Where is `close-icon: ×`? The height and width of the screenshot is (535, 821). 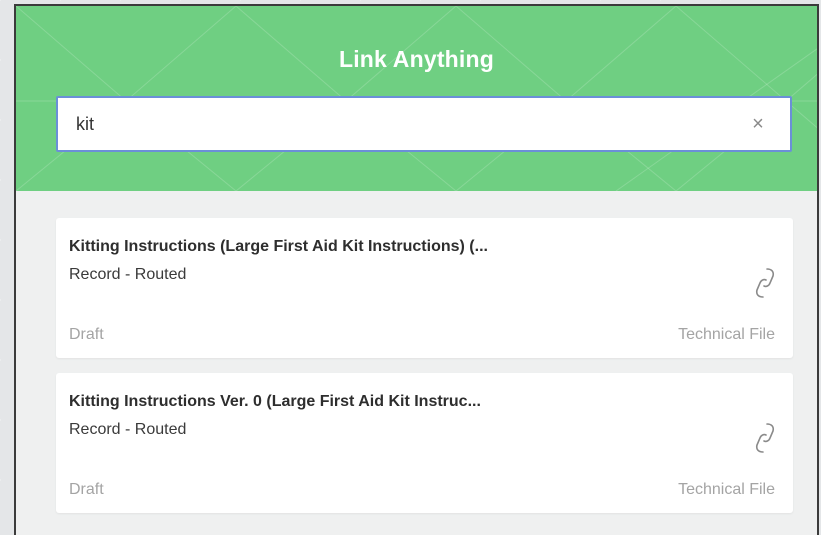 close-icon: × is located at coordinates (758, 124).